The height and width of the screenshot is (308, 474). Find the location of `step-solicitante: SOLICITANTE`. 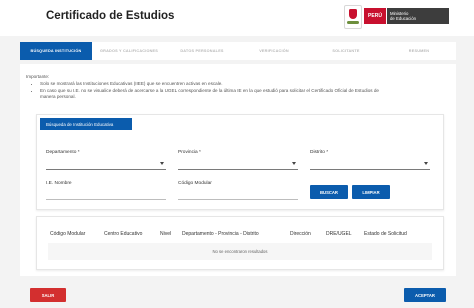

step-solicitante: SOLICITANTE is located at coordinates (346, 51).